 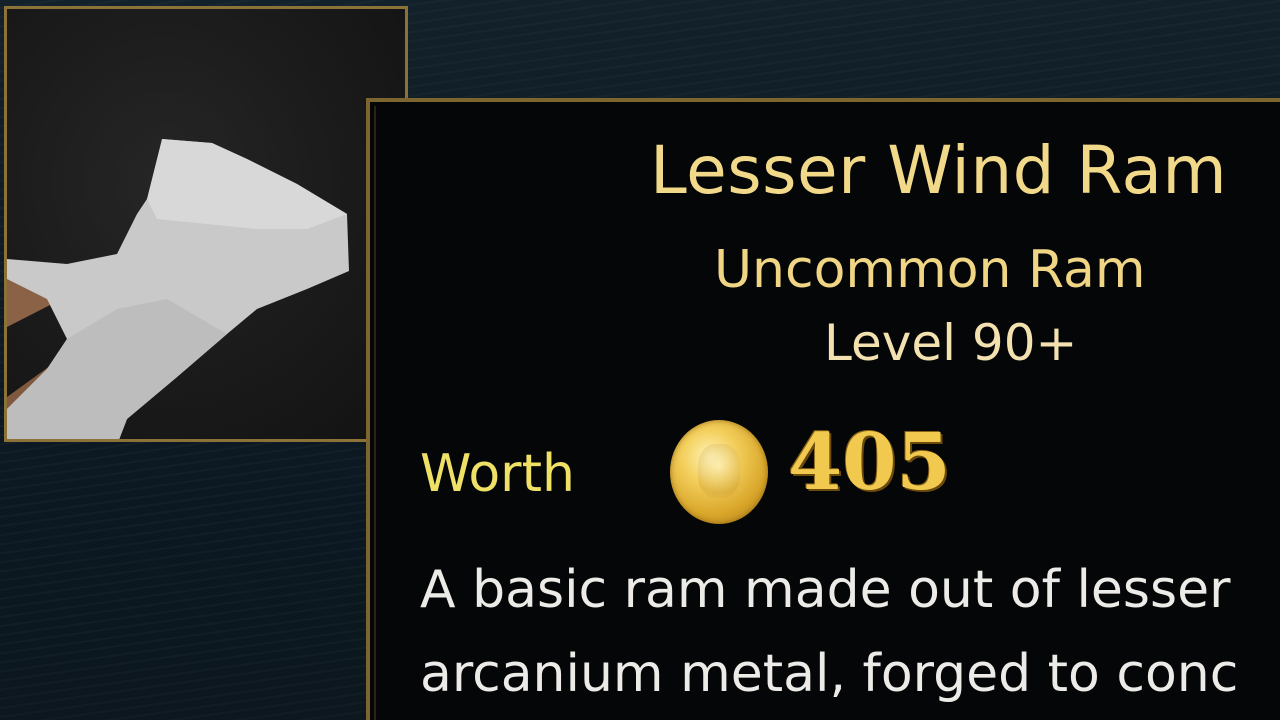 I want to click on description-line: arcanium metal, forged to conc, so click(x=829, y=674).